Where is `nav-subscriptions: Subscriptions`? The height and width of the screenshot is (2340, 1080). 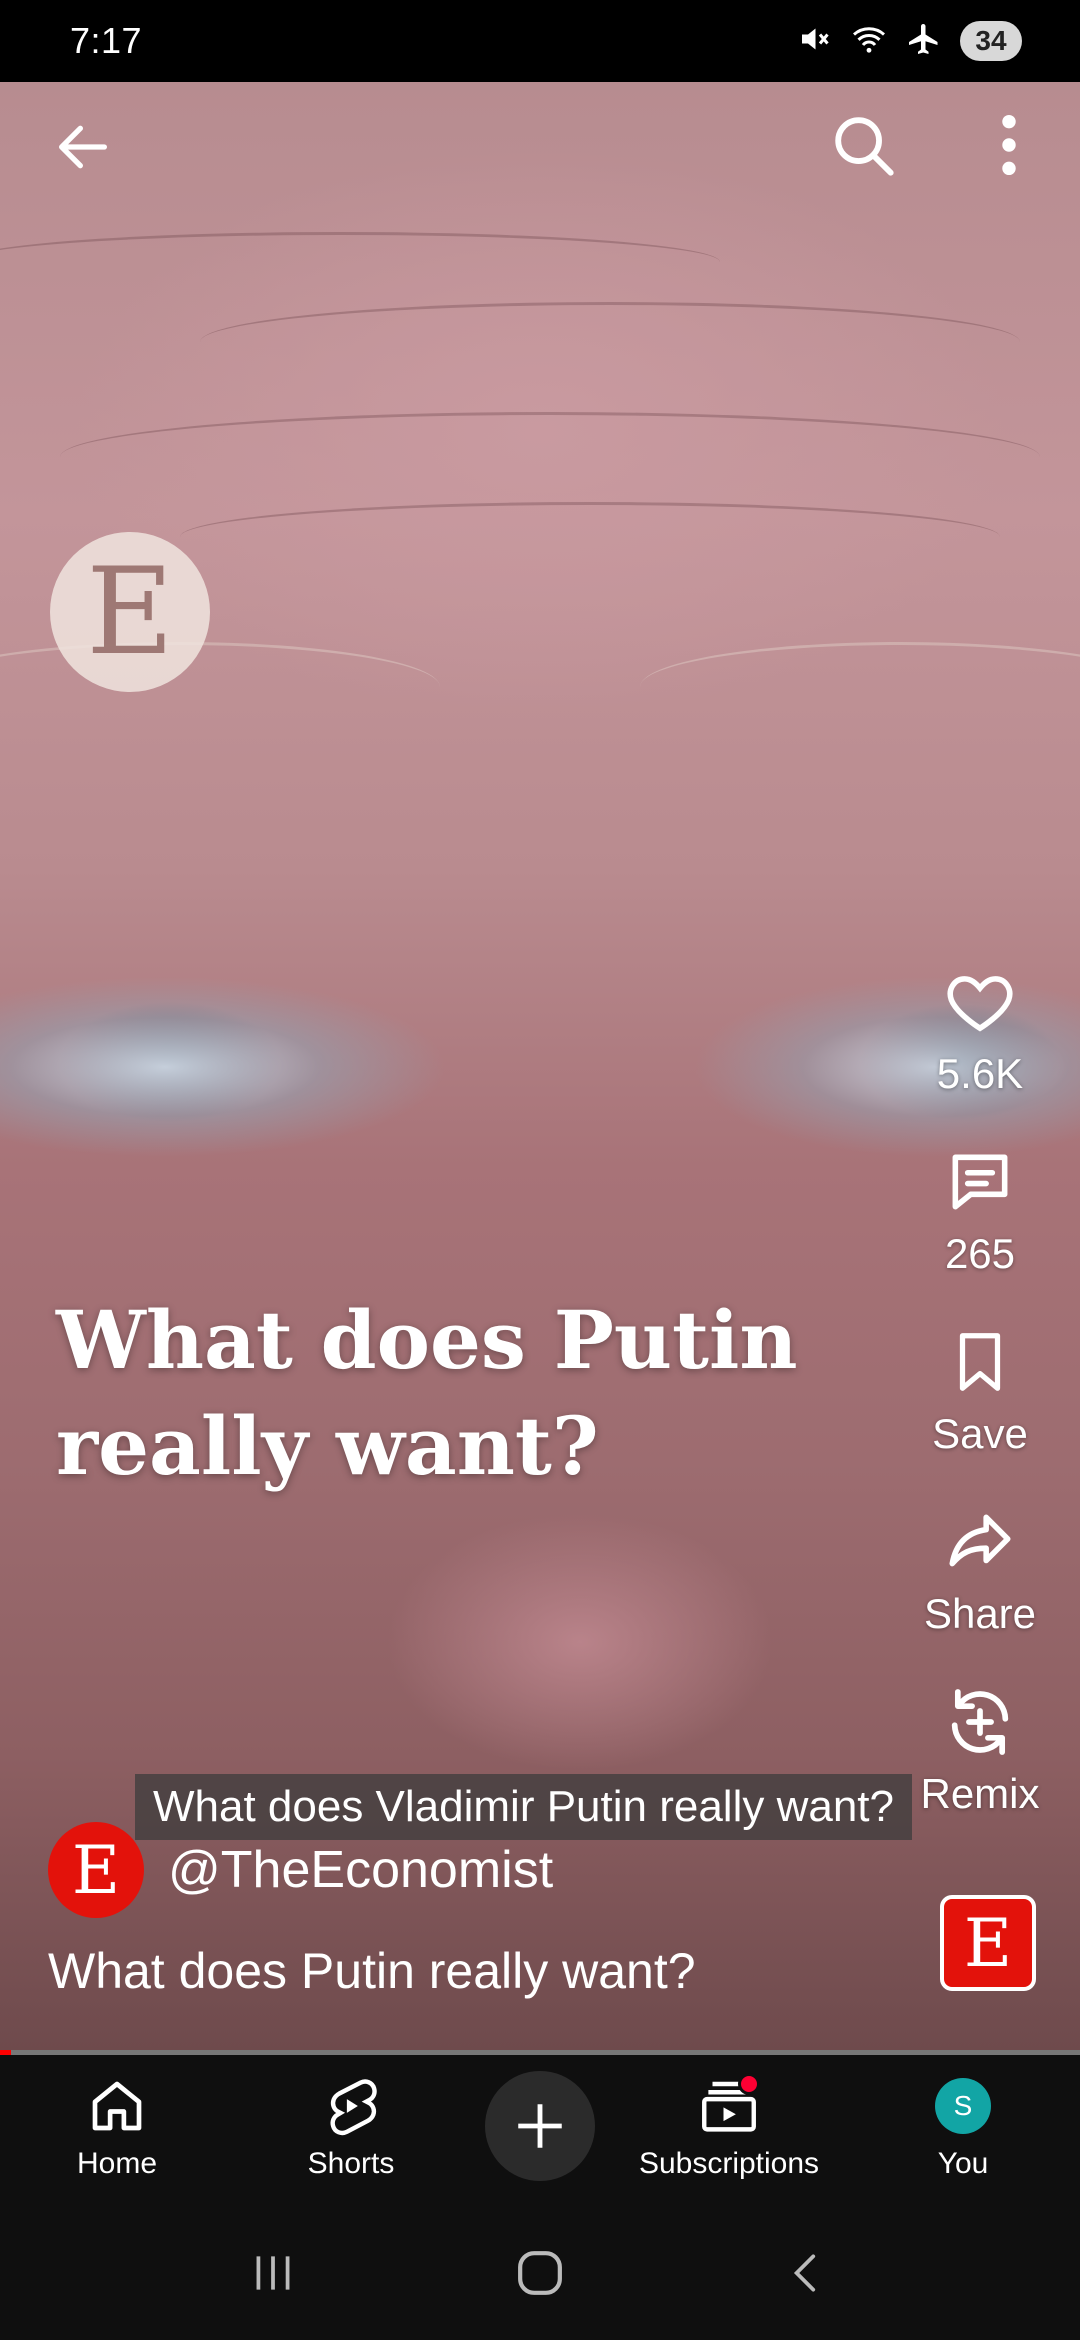
nav-subscriptions: Subscriptions is located at coordinates (729, 2125).